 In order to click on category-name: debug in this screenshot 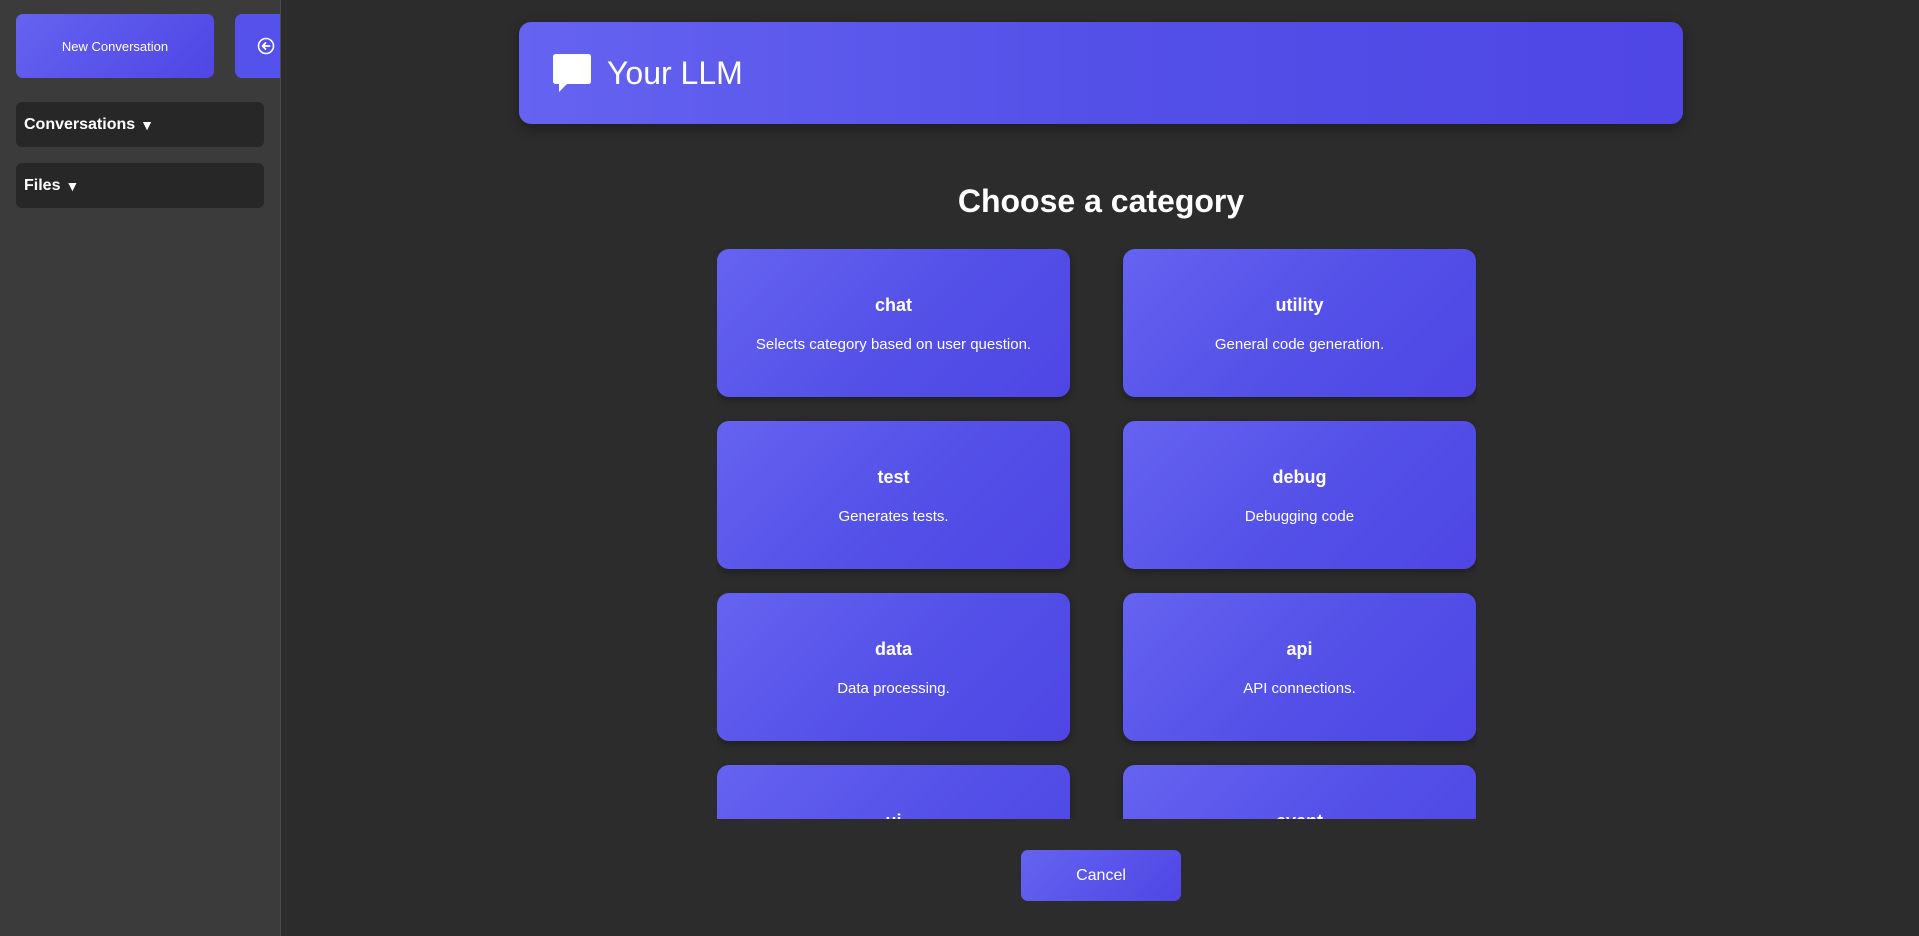, I will do `click(1299, 477)`.